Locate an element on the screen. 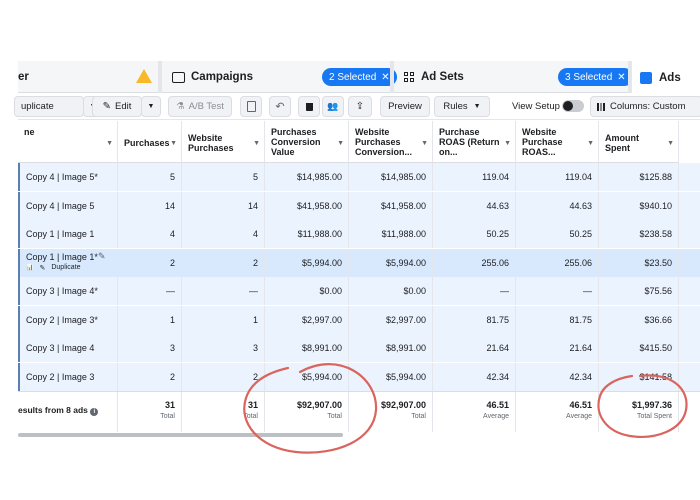  adsets-selected-badge: 3 Selected ✕ is located at coordinates (595, 77).